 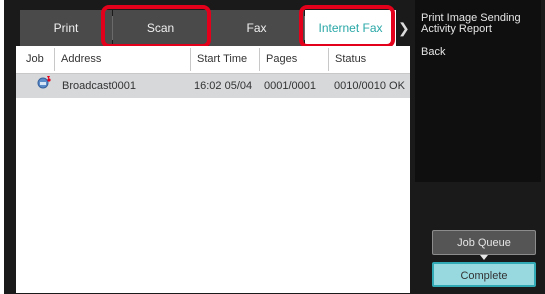 What do you see at coordinates (404, 28) in the screenshot?
I see `chevron-right-icon: ❯` at bounding box center [404, 28].